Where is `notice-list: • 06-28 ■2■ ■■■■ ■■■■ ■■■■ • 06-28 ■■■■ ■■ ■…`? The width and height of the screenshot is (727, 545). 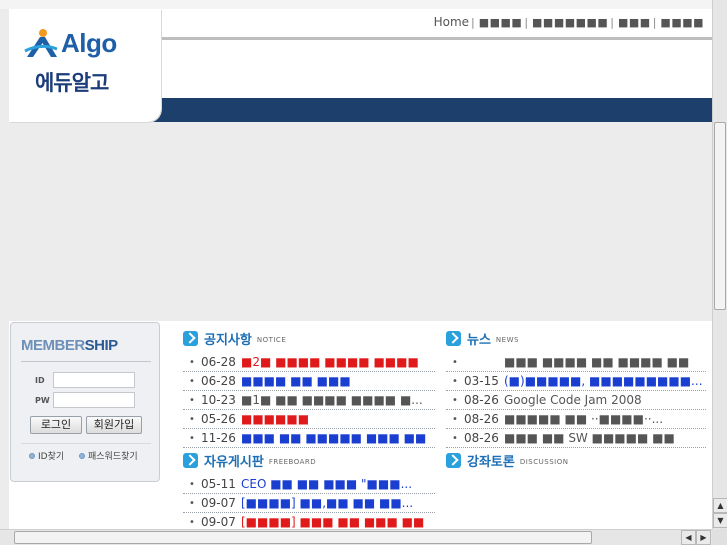 notice-list: • 06-28 ■2■ ■■■■ ■■■■ ■■■■ • 06-28 ■■■■ ■■ ■… is located at coordinates (309, 400).